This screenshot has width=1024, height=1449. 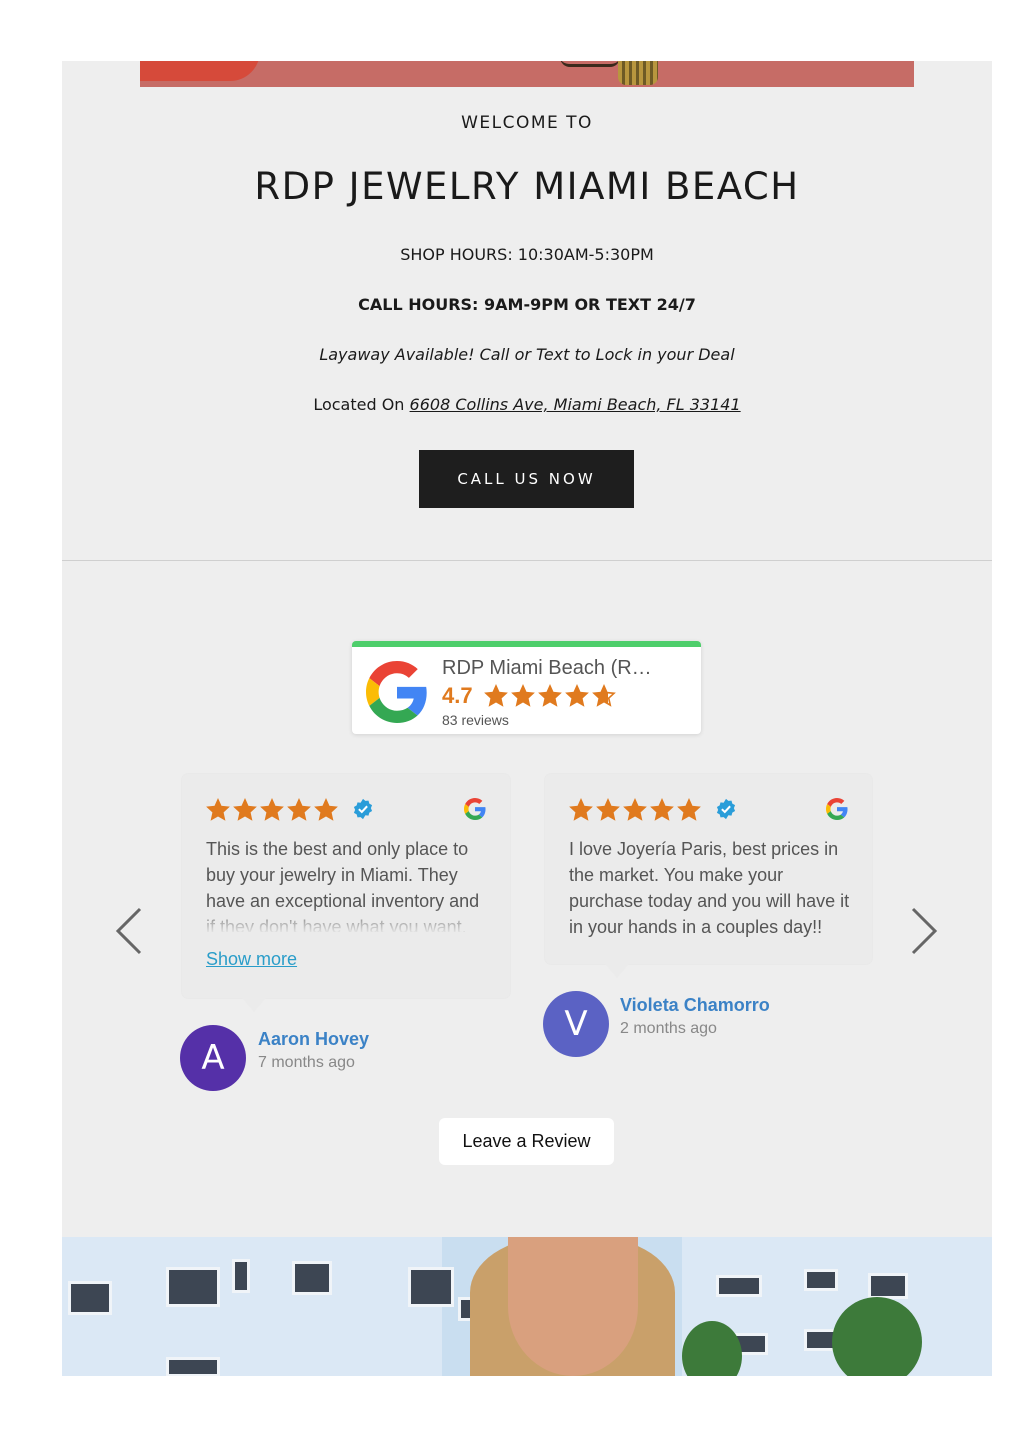 I want to click on location-prefix: Located On, so click(x=359, y=404).